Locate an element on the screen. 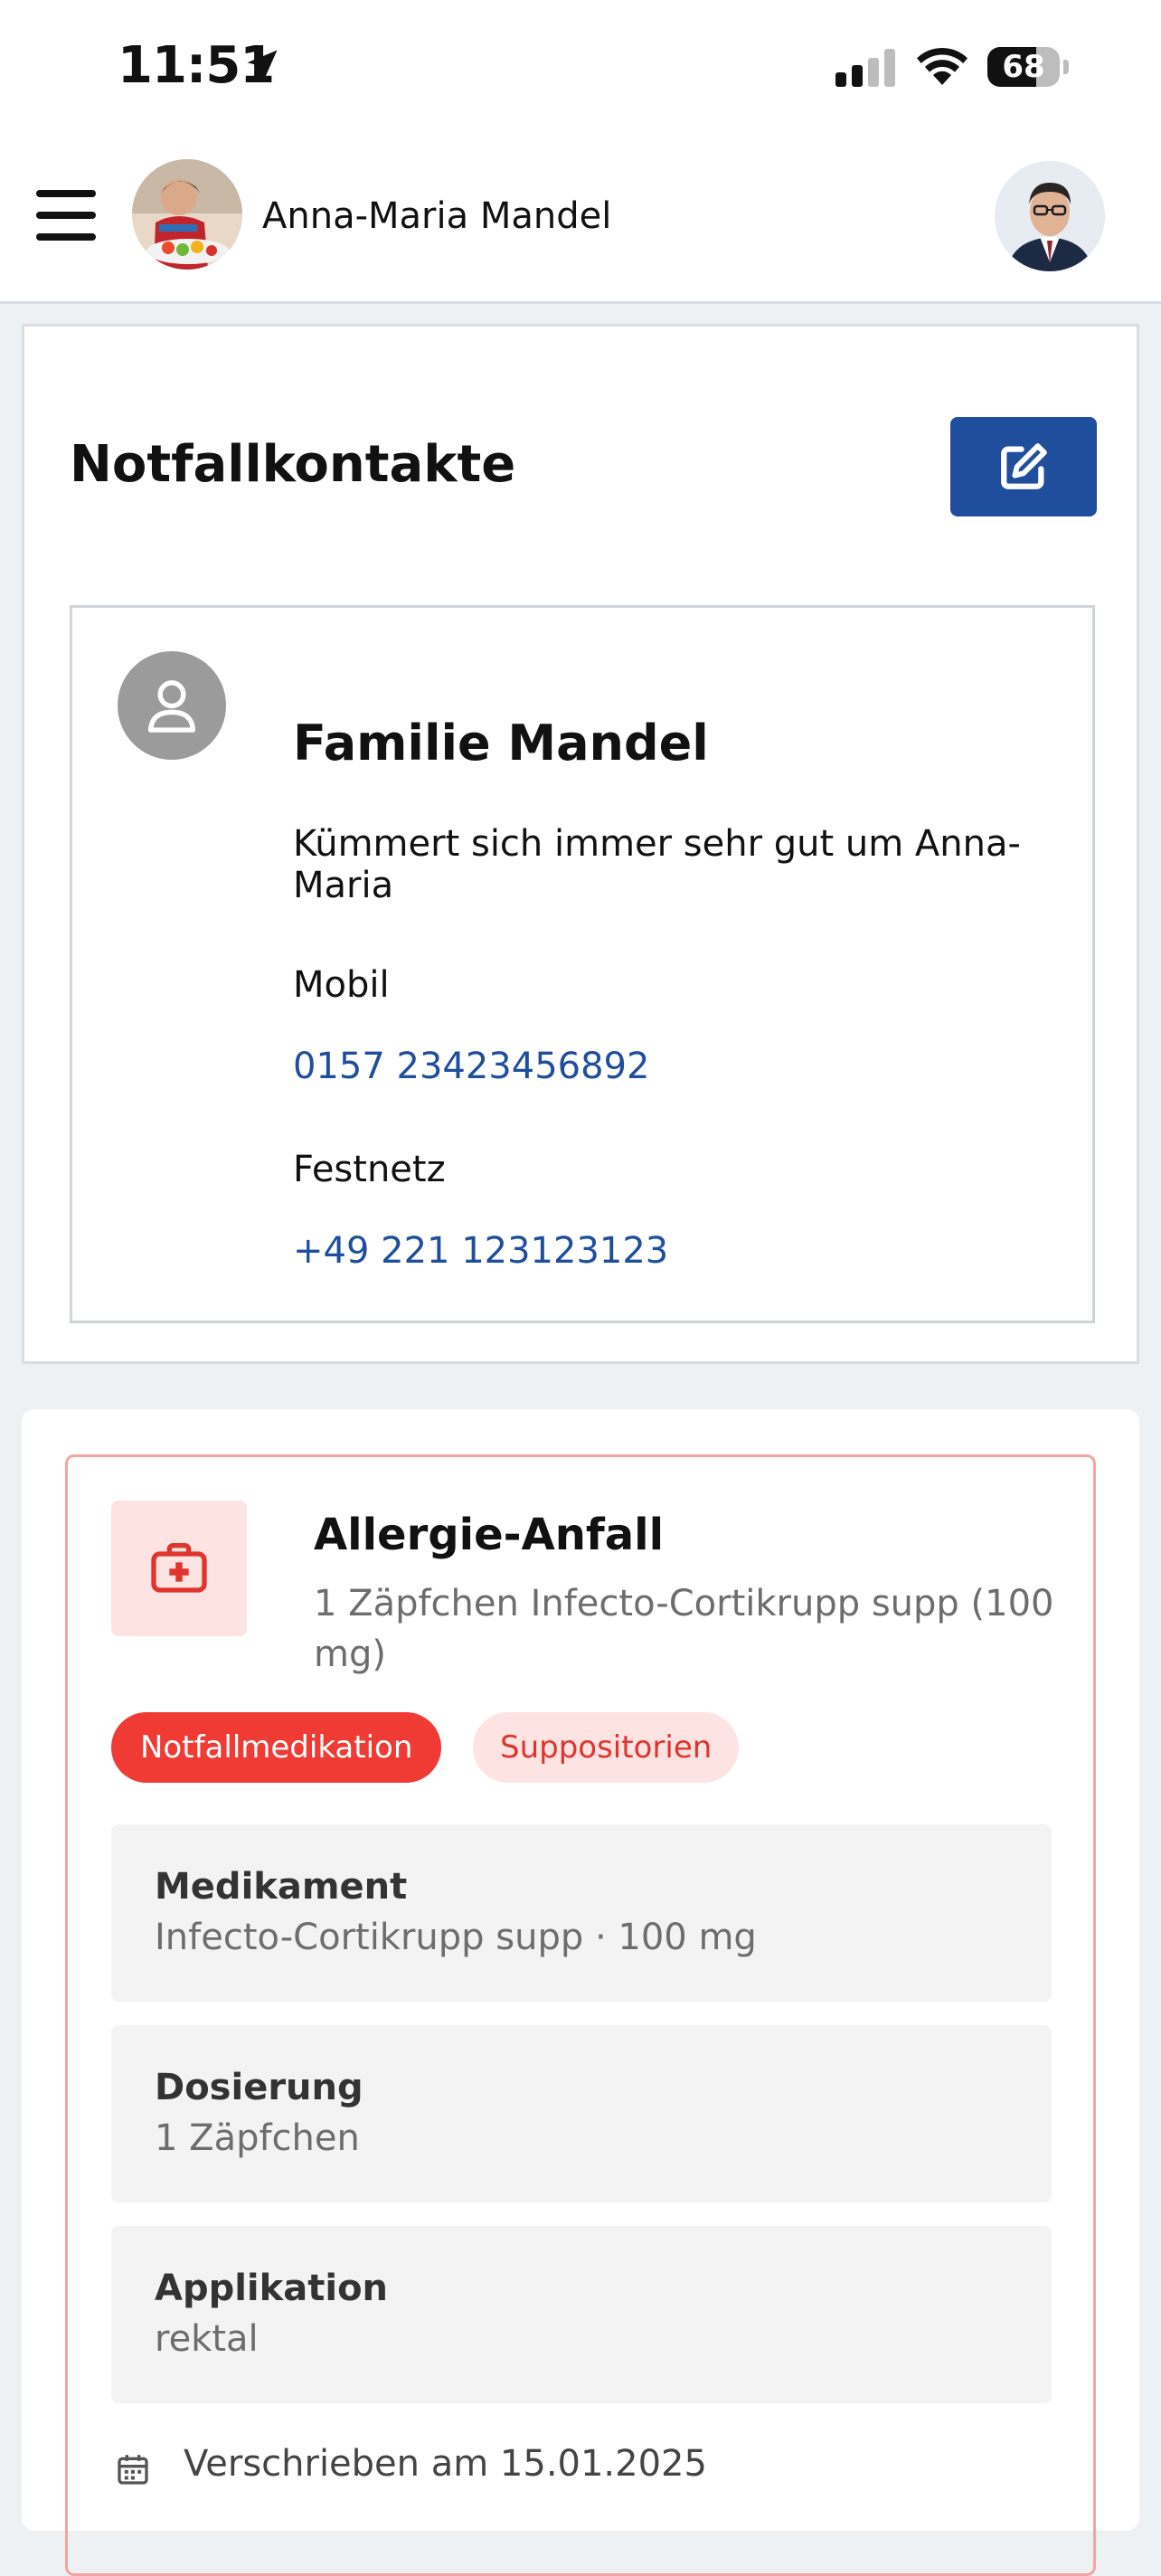  detail-row-dosage: Dosierung 1 Zäpfchen is located at coordinates (581, 2114).